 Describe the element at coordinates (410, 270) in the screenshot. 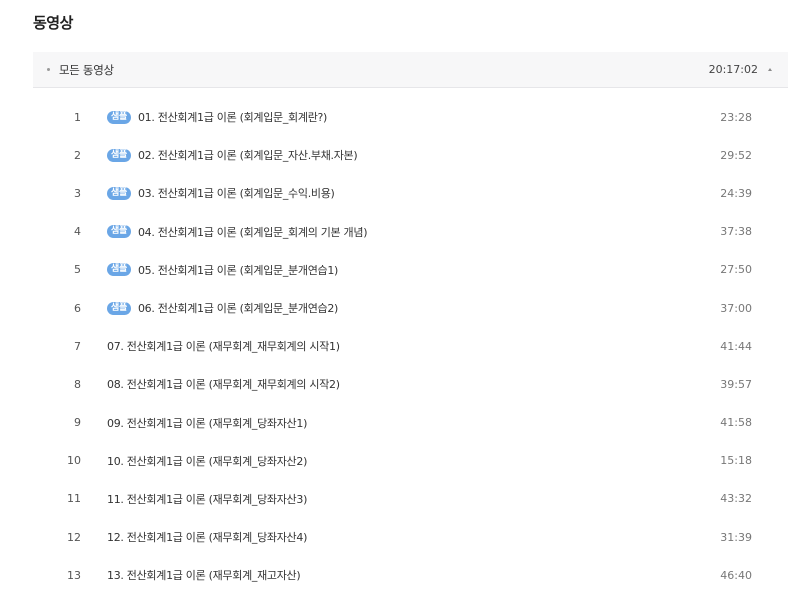

I see `video-row: 5 샘플 05. 전산회계1급 이론 (회계입문_분개연습1) 27:50` at that location.